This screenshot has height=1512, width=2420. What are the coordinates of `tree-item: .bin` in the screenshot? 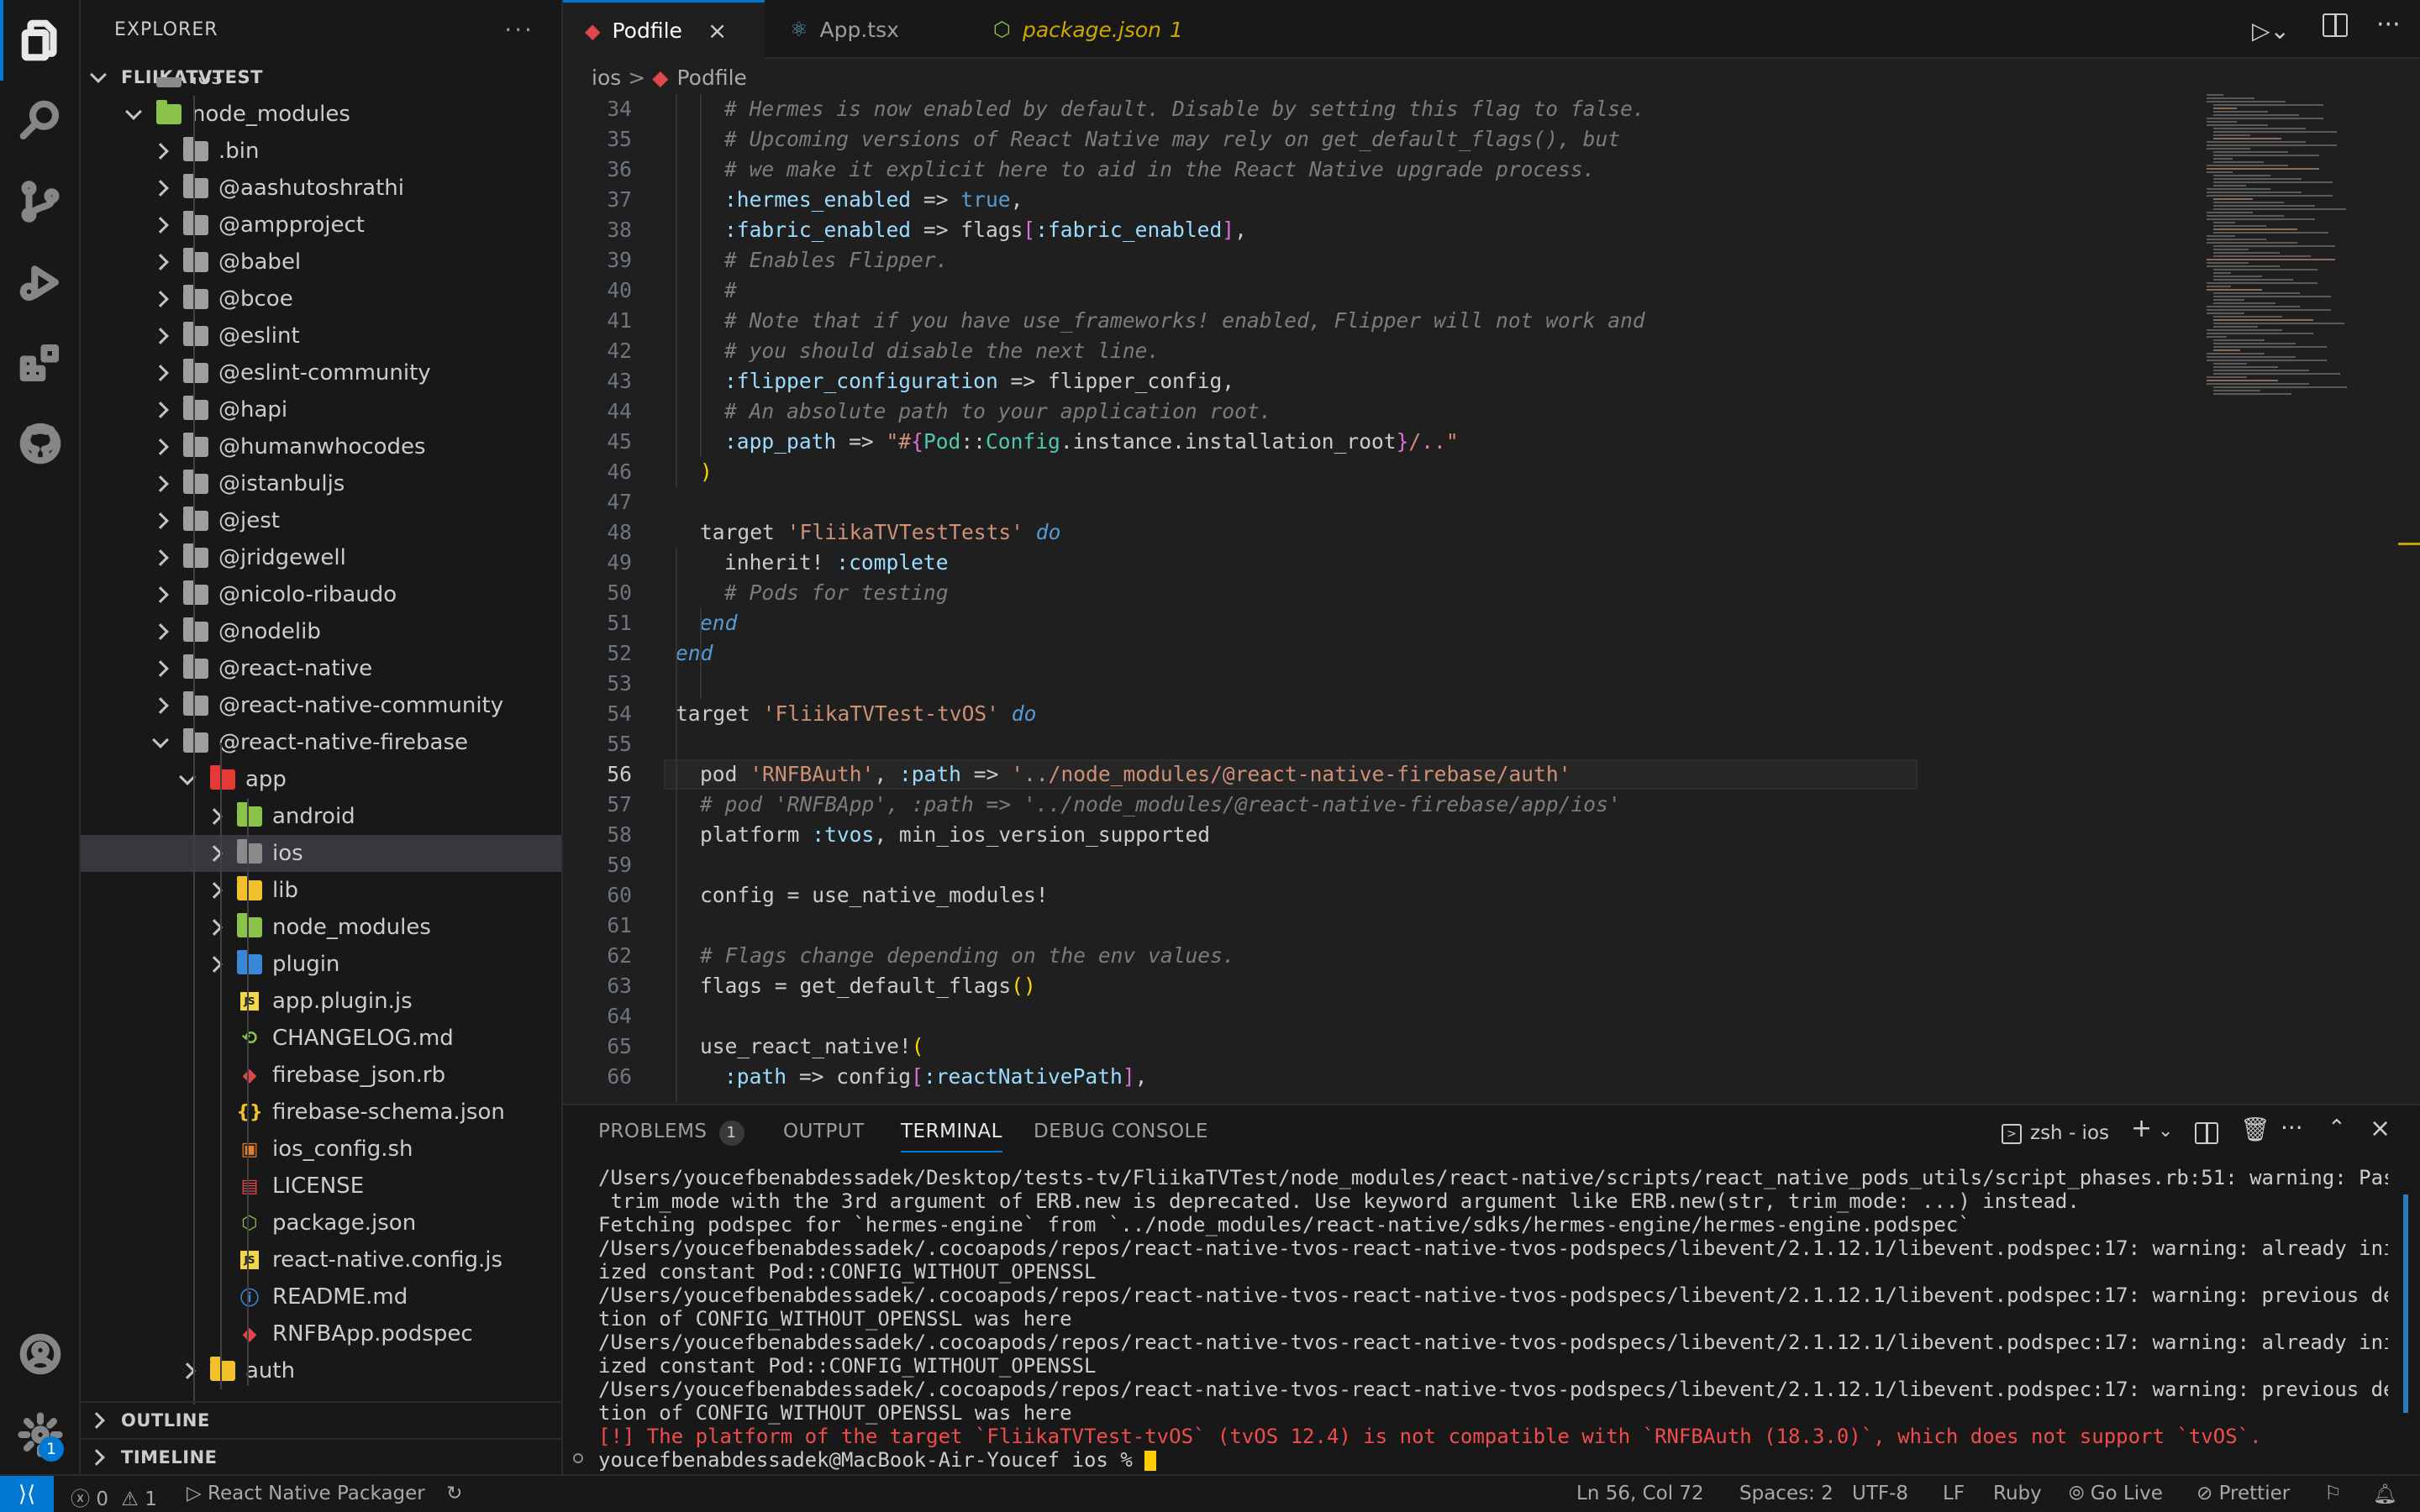 It's located at (321, 151).